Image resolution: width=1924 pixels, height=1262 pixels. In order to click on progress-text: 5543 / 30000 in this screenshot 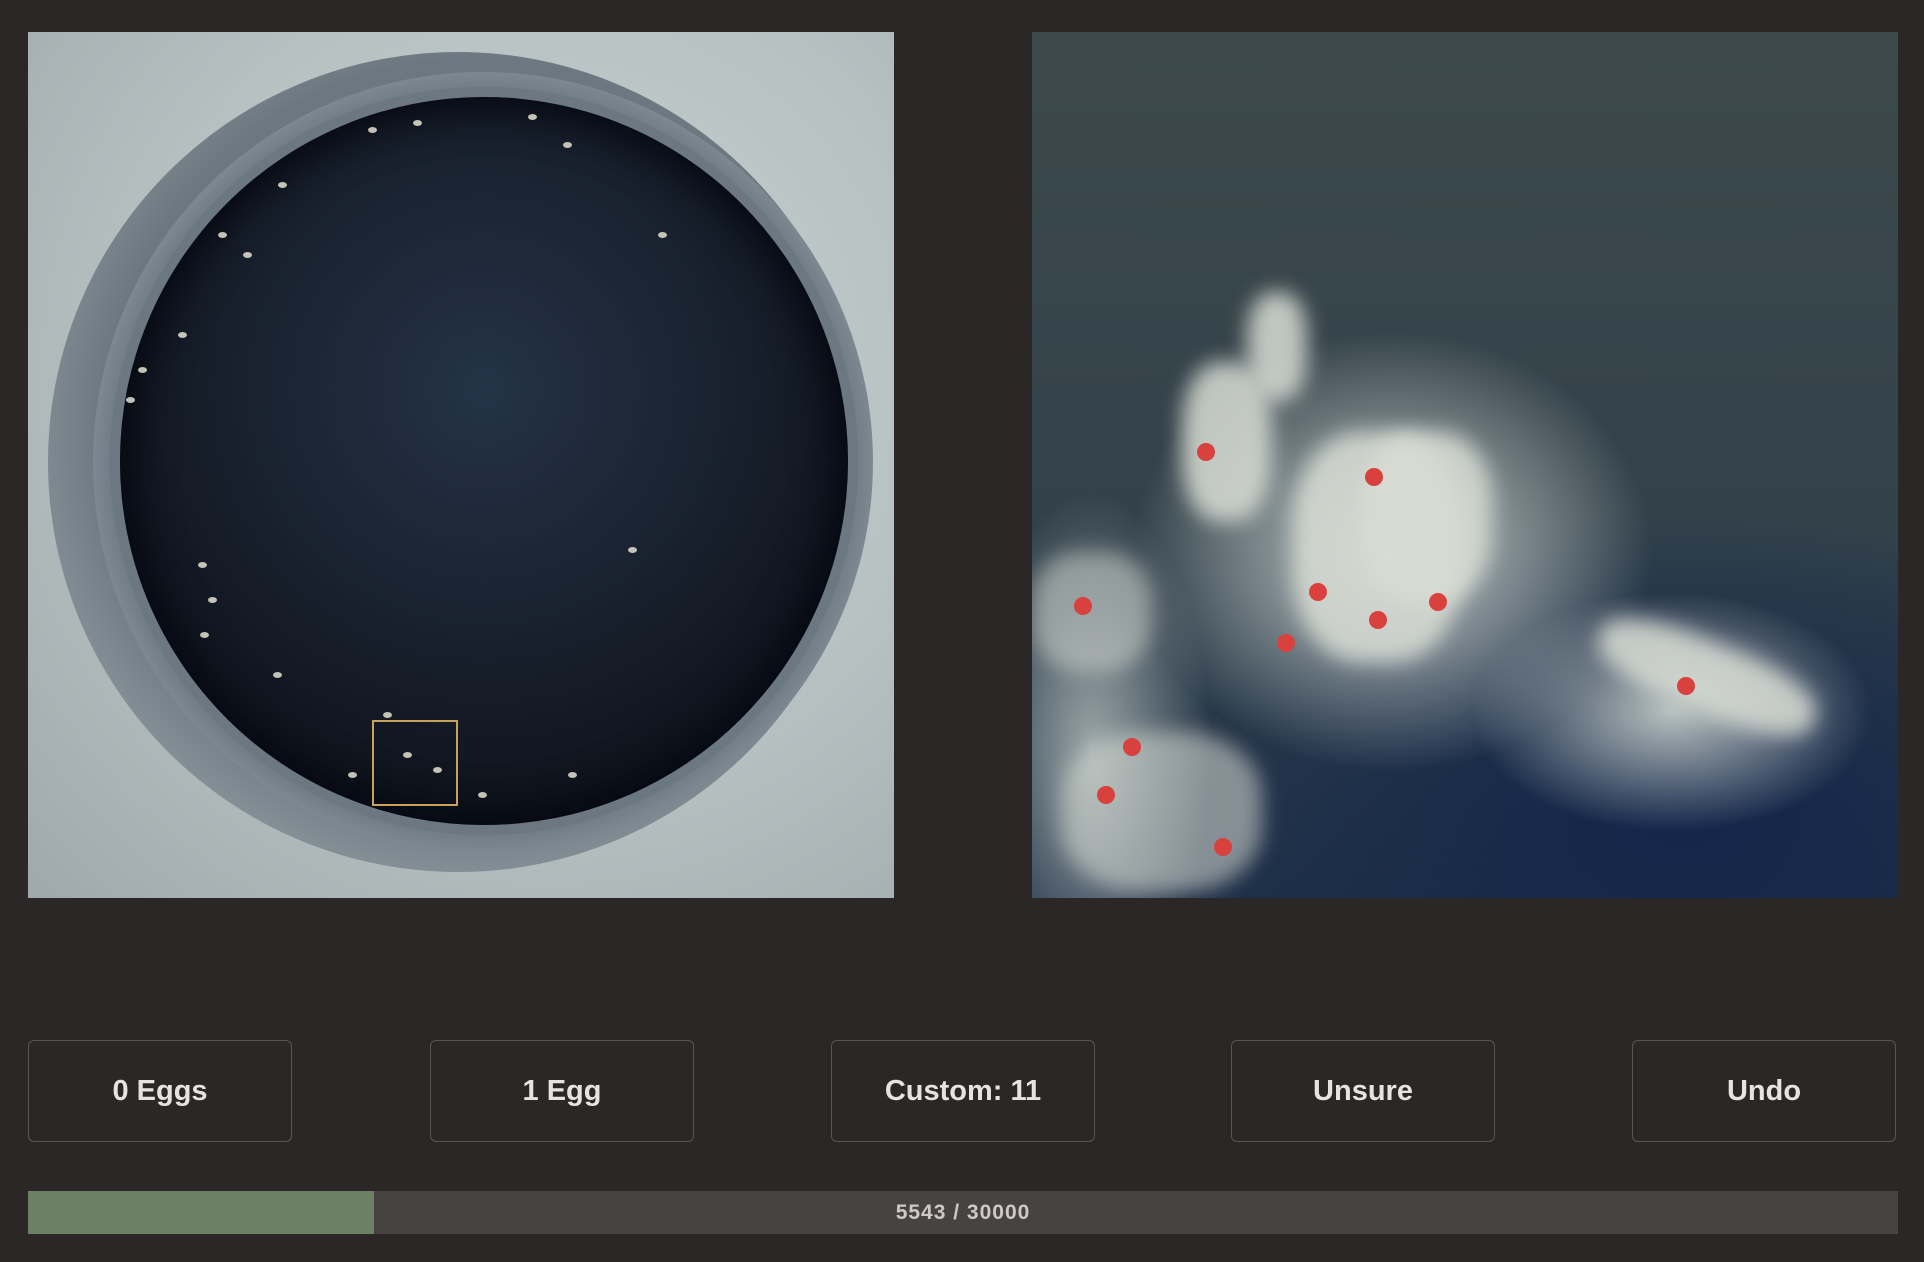, I will do `click(963, 1212)`.